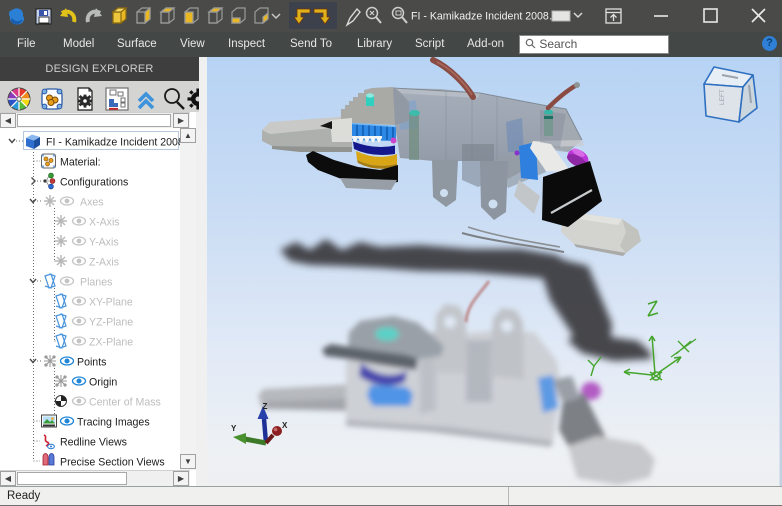 The width and height of the screenshot is (782, 506). What do you see at coordinates (234, 428) in the screenshot?
I see `svg-text: Y` at bounding box center [234, 428].